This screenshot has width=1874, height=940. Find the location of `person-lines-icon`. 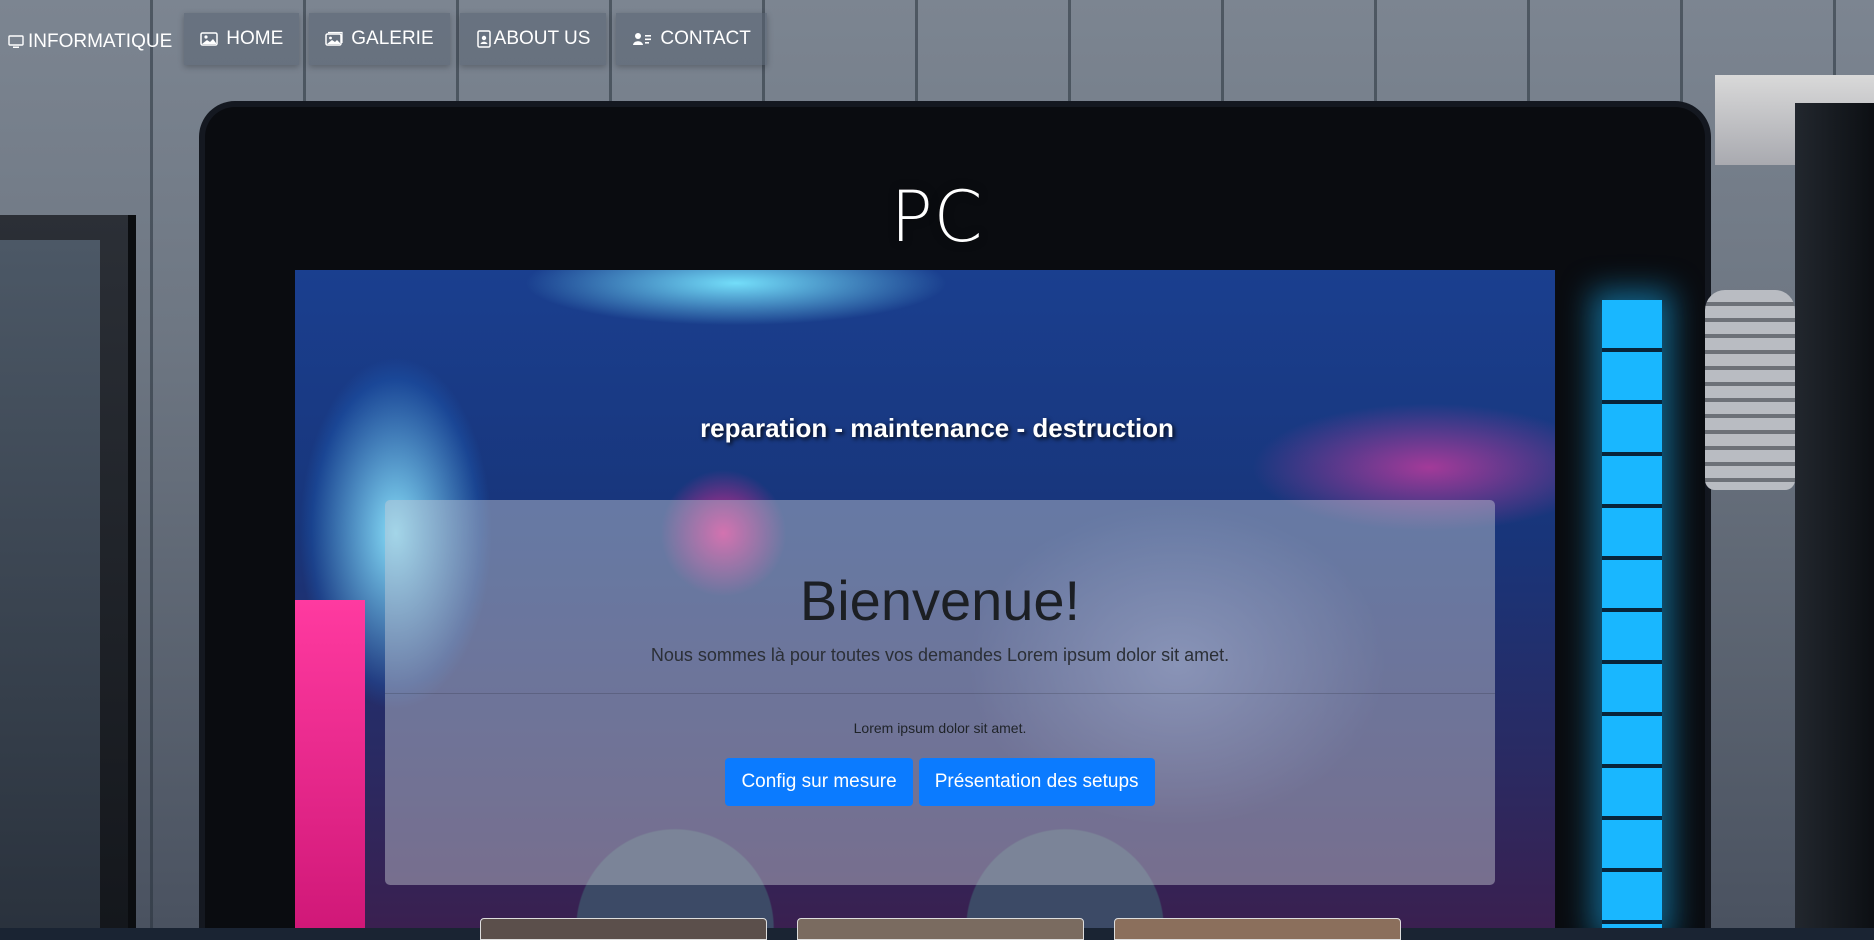

person-lines-icon is located at coordinates (642, 39).